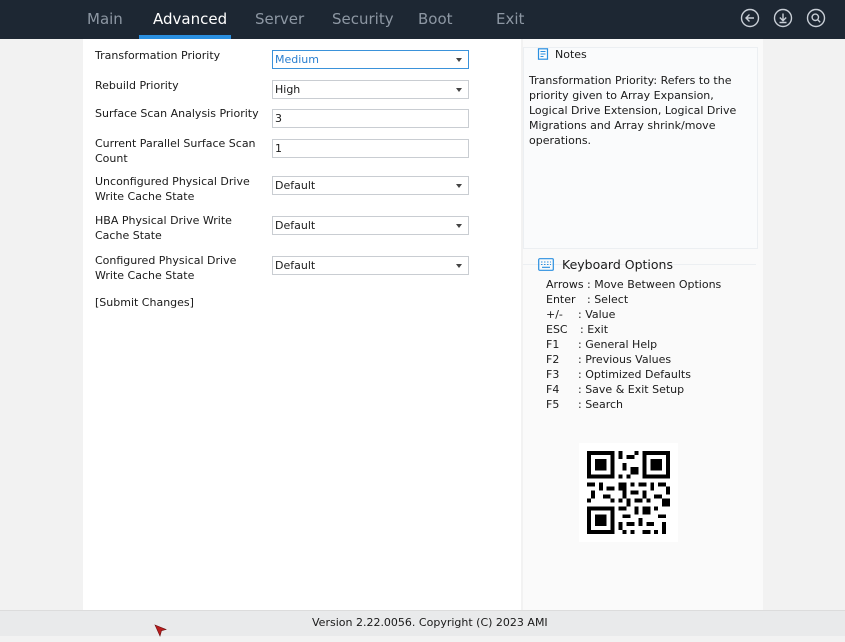  Describe the element at coordinates (553, 344) in the screenshot. I see `kb-key: F1` at that location.